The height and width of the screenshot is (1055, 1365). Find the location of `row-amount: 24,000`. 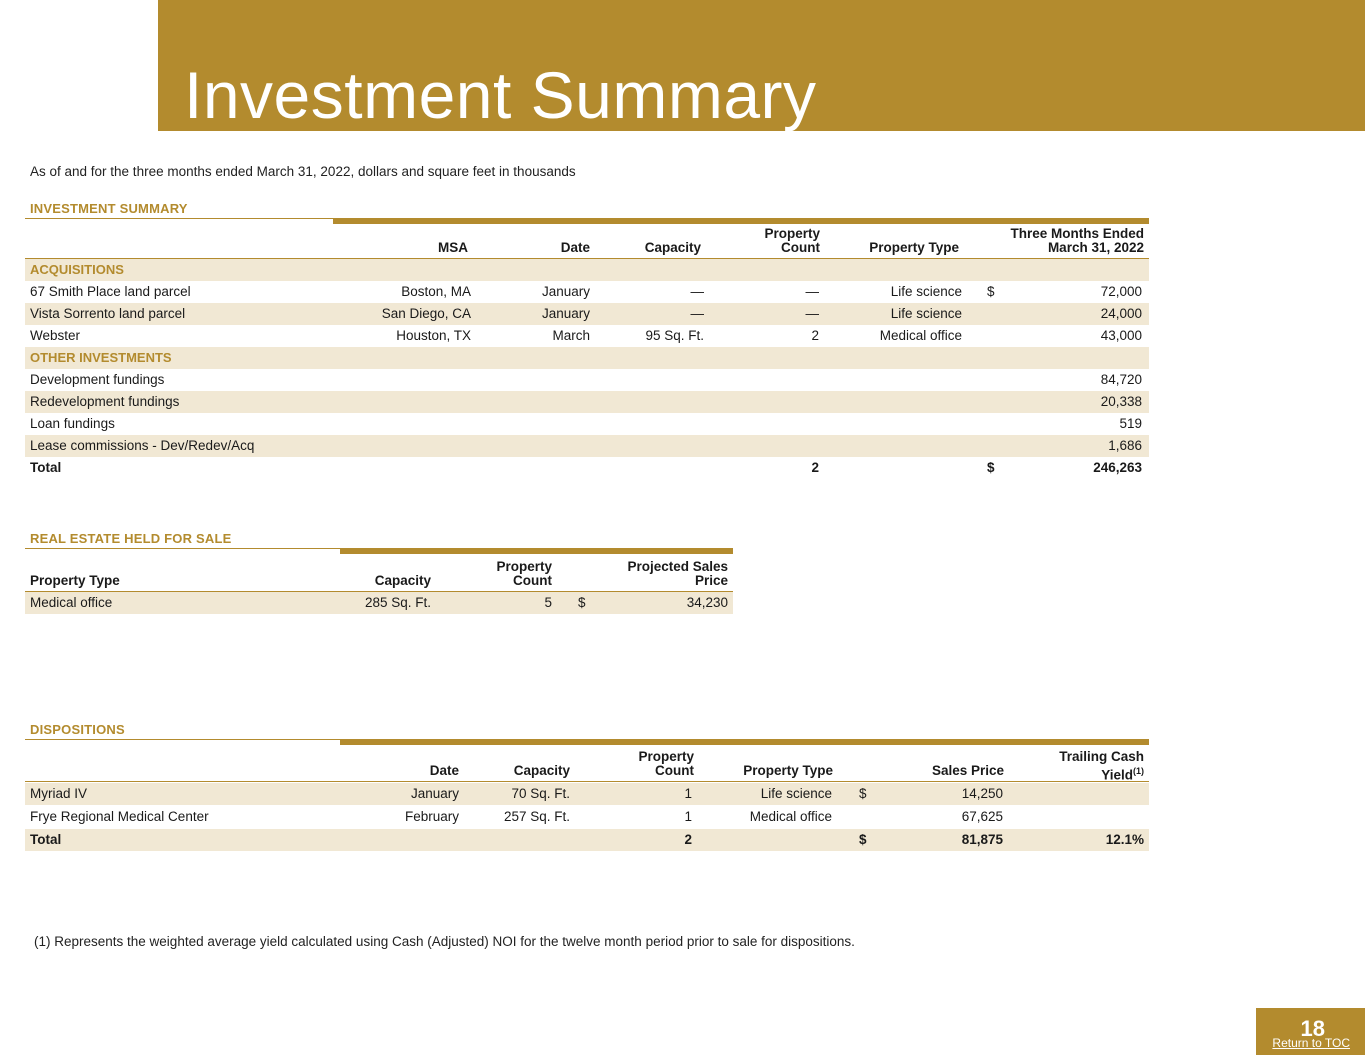

row-amount: 24,000 is located at coordinates (1121, 313).